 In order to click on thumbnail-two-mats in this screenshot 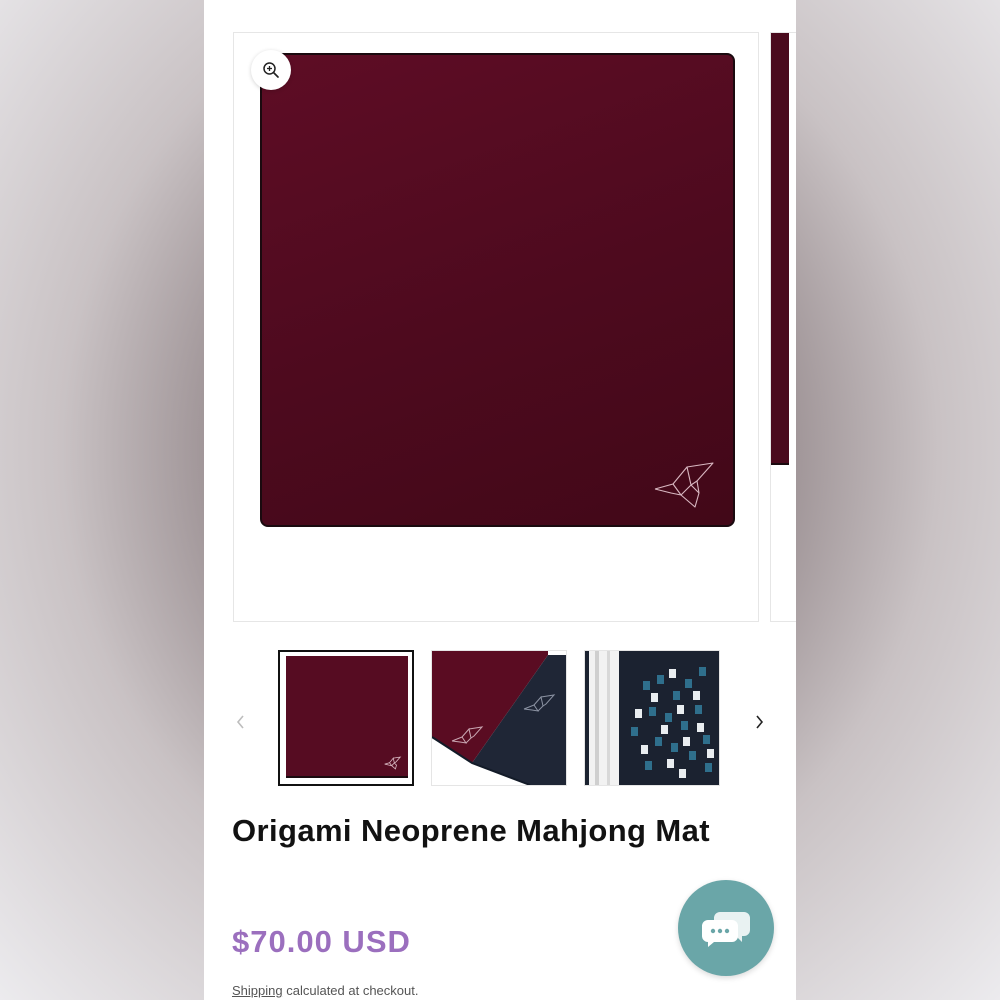, I will do `click(499, 718)`.